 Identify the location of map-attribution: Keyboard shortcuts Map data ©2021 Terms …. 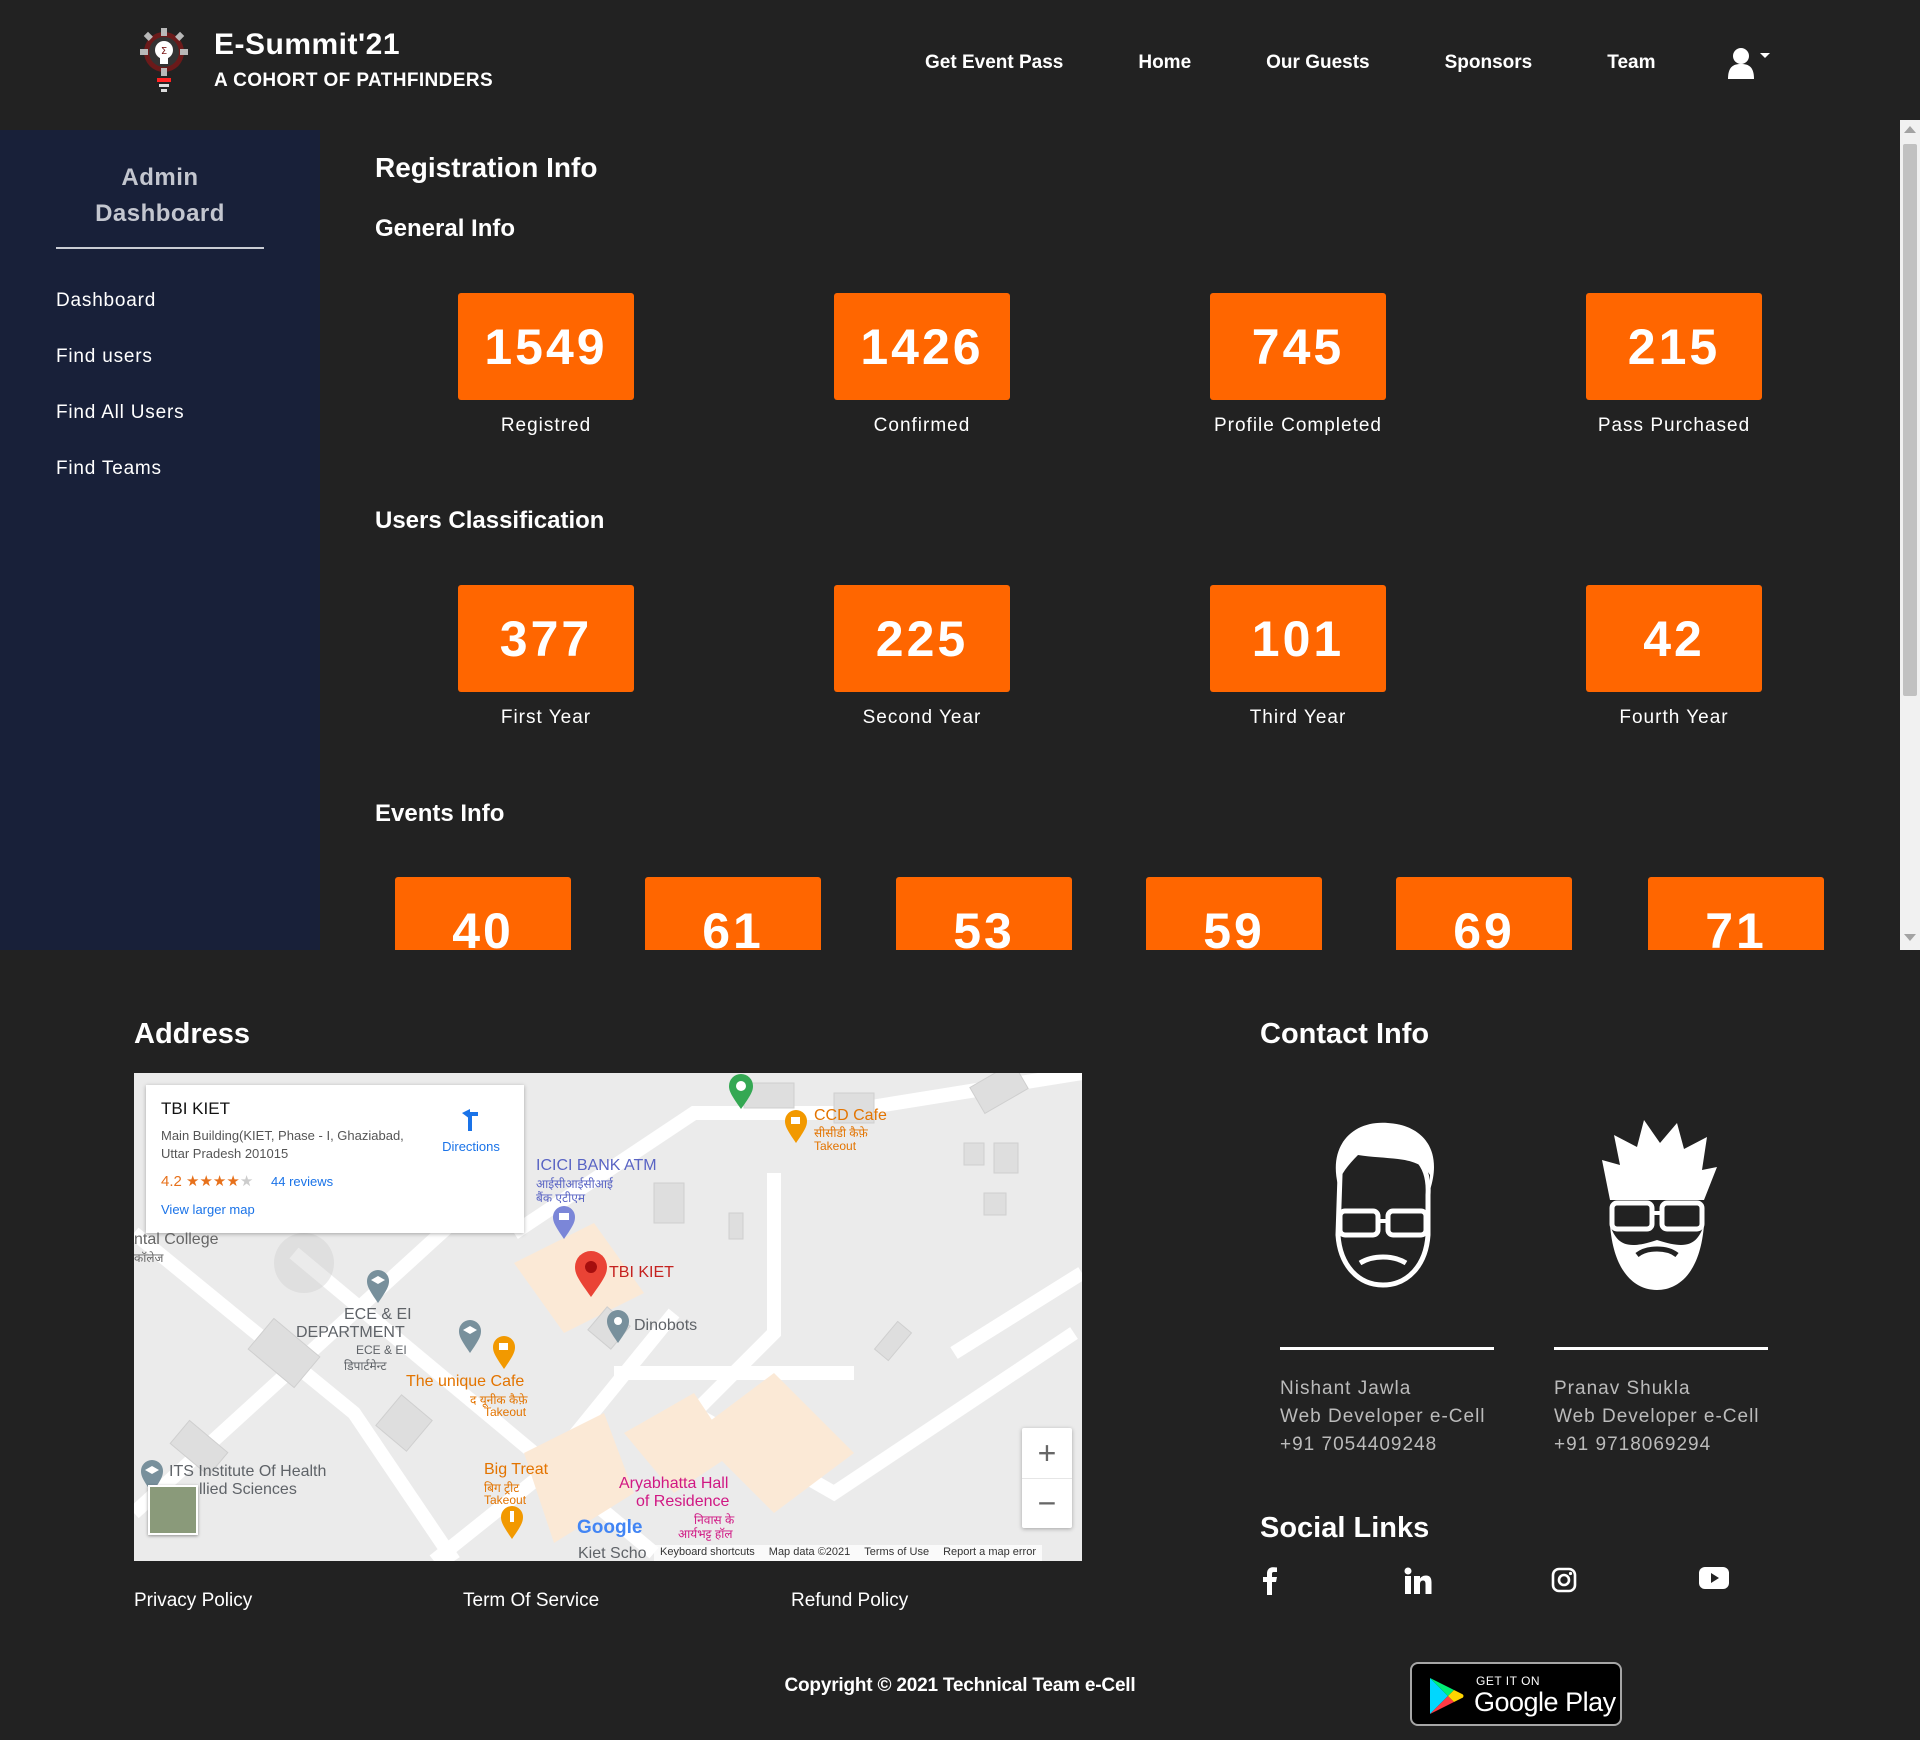
(848, 1553).